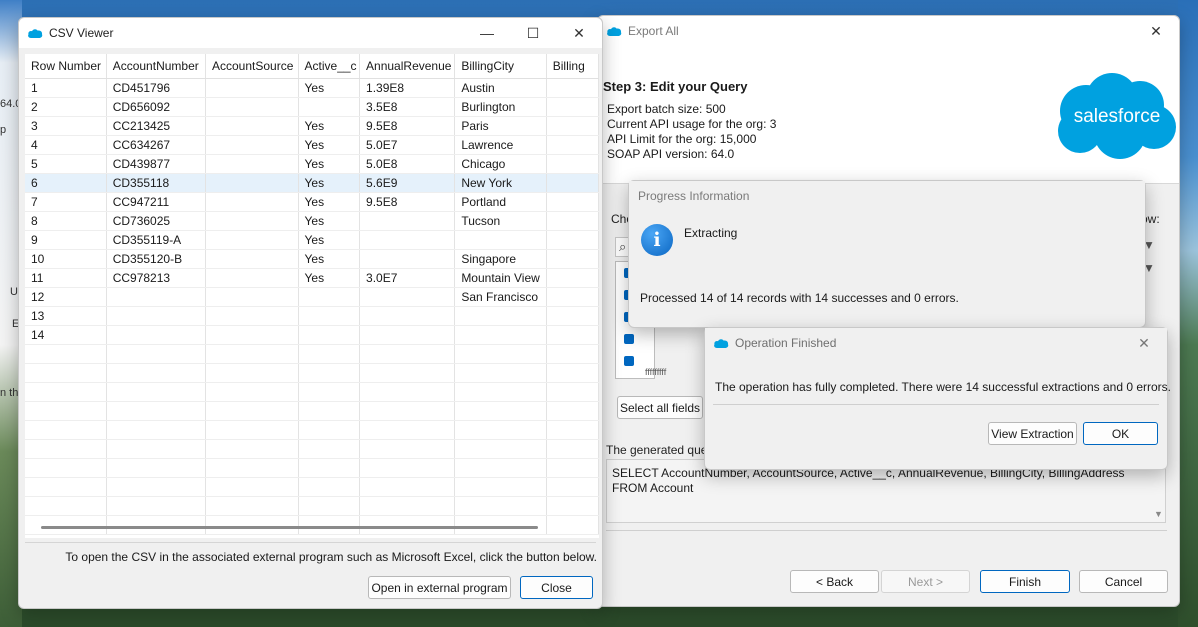  What do you see at coordinates (66, 259) in the screenshot?
I see `table-cell: 10` at bounding box center [66, 259].